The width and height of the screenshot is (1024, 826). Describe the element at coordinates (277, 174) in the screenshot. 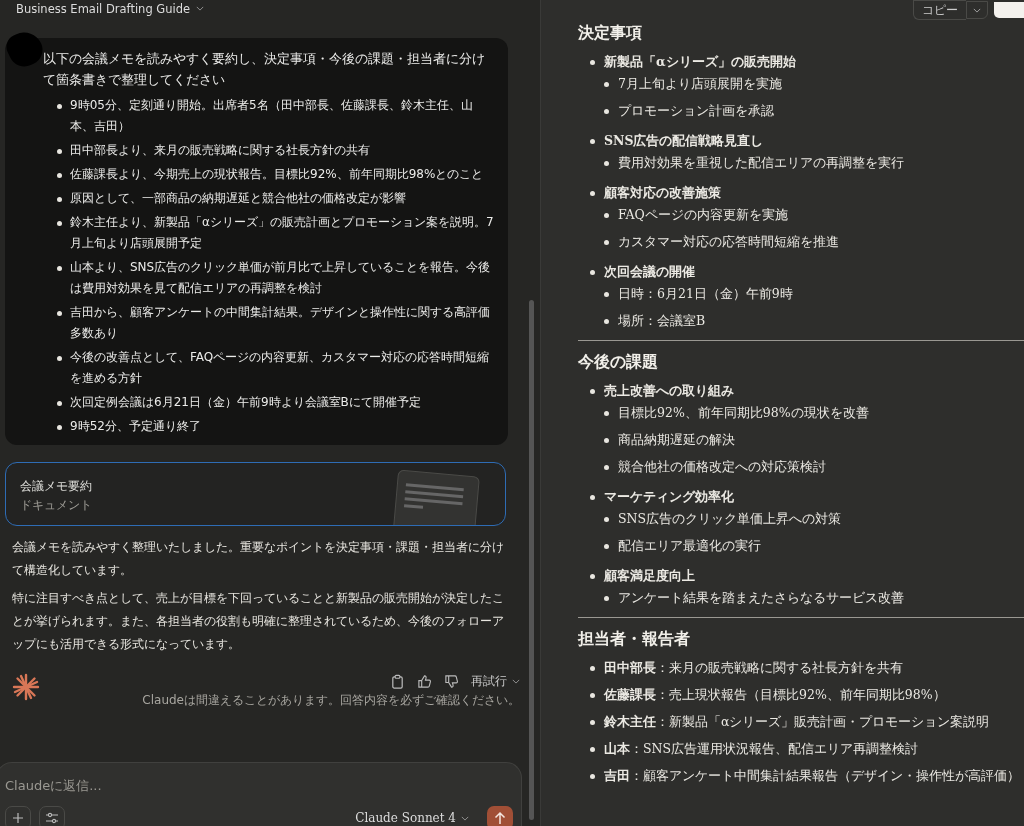

I see `list-item: 佐藤課長より、今期売上の現状報告。目標比92%、前年同期比98%とのこと` at that location.